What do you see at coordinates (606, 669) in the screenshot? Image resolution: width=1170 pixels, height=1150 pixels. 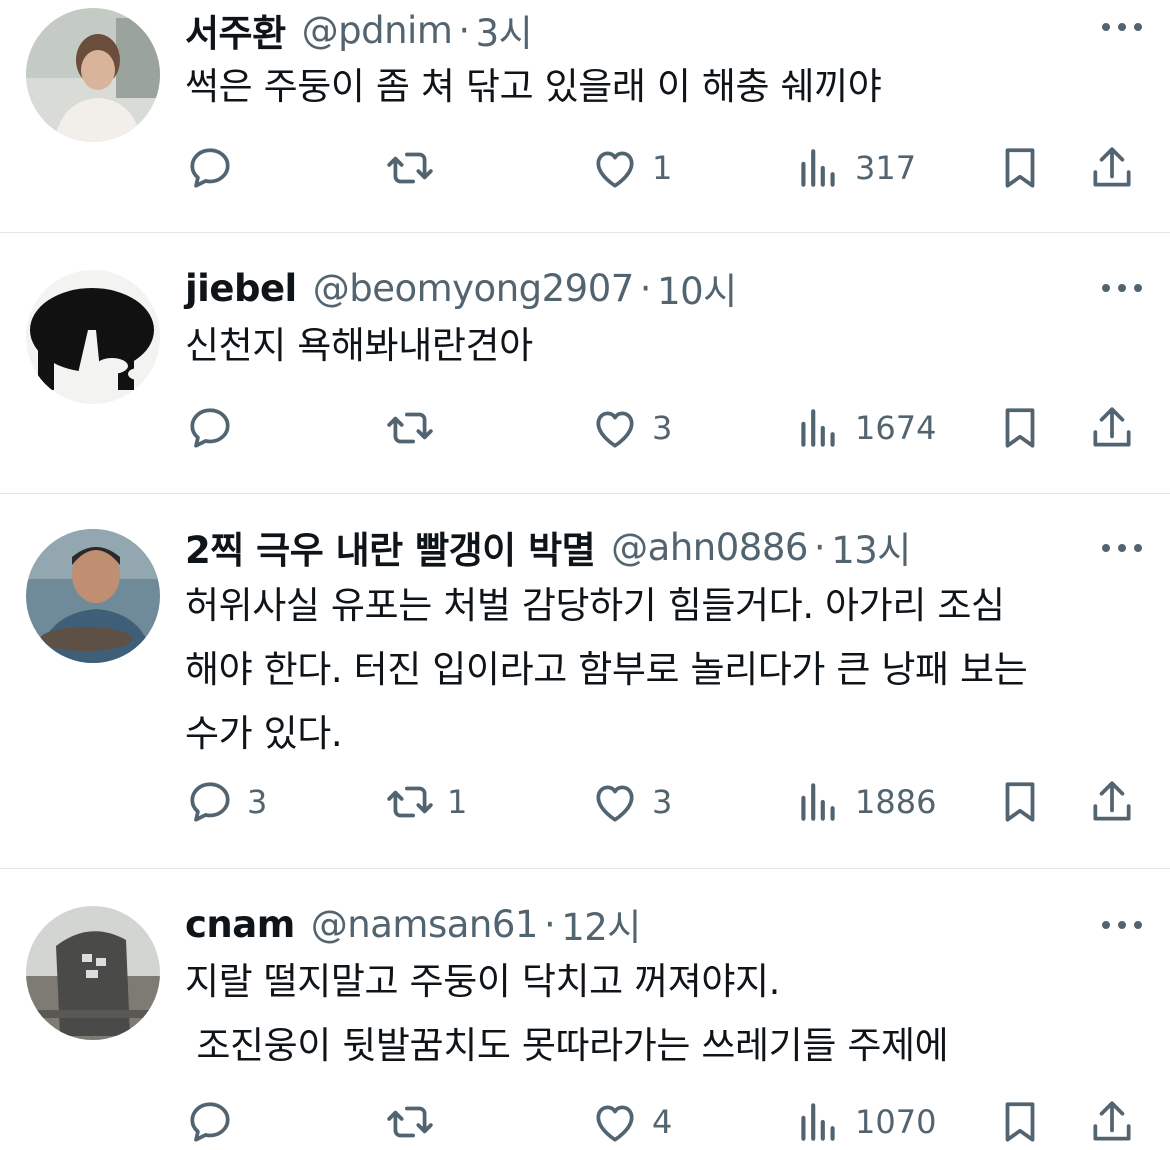 I see `tweet-text-line: 해야 한다. 터진 입이라고 함부로 놀리다가 큰 낭패 보는` at bounding box center [606, 669].